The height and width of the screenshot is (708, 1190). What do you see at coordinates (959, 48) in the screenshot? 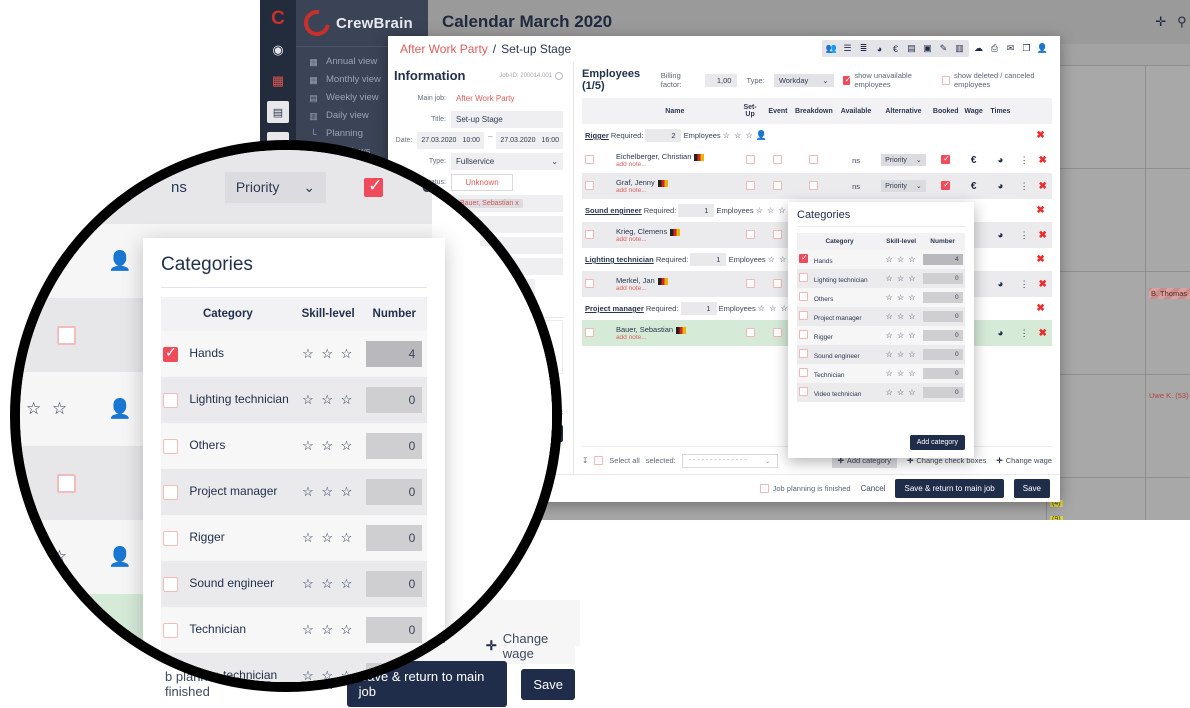
I see `chart-icon: ▥` at bounding box center [959, 48].